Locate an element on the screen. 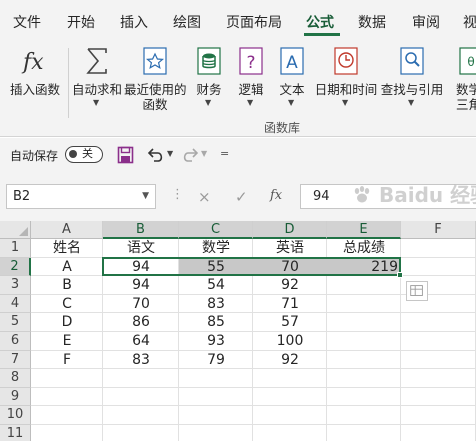 The image size is (476, 441). table-cell: F is located at coordinates (67, 360).